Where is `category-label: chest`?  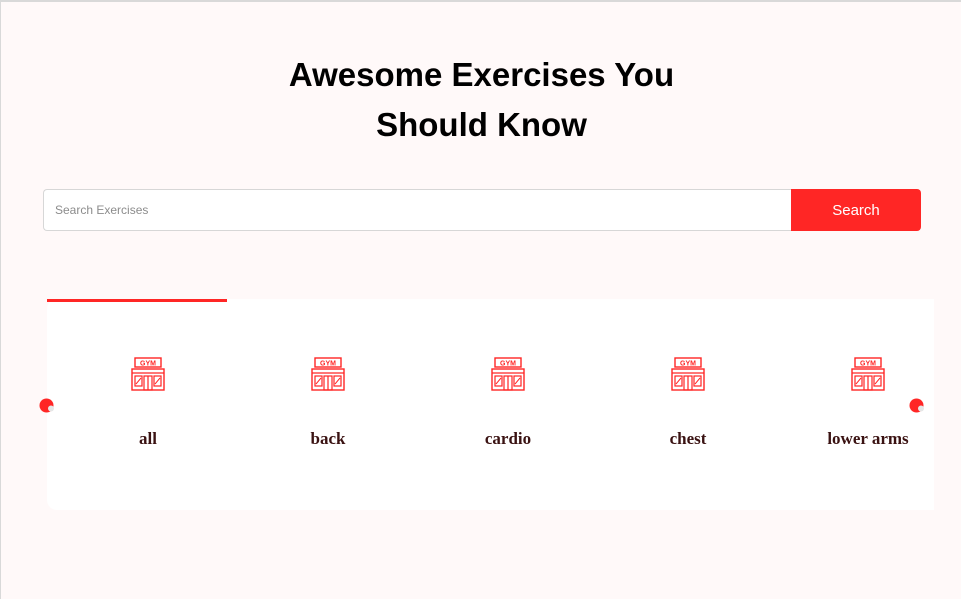
category-label: chest is located at coordinates (688, 438).